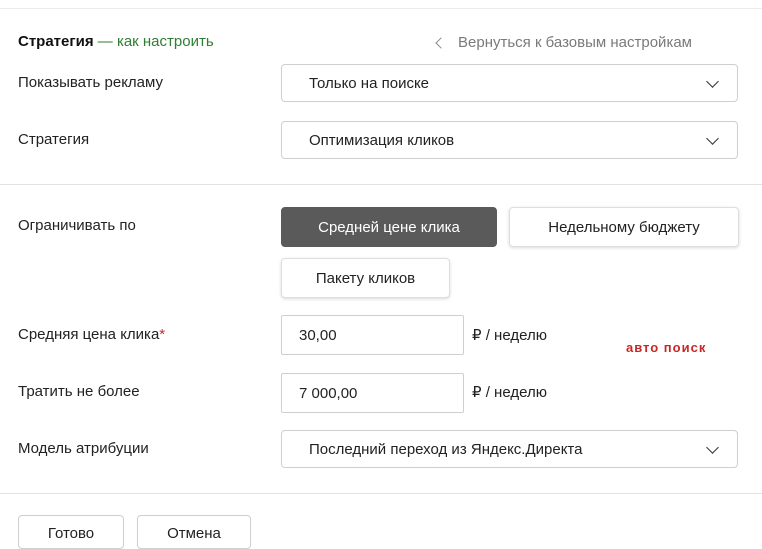  What do you see at coordinates (509, 83) in the screenshot?
I see `show-ads-select: Только на поиске` at bounding box center [509, 83].